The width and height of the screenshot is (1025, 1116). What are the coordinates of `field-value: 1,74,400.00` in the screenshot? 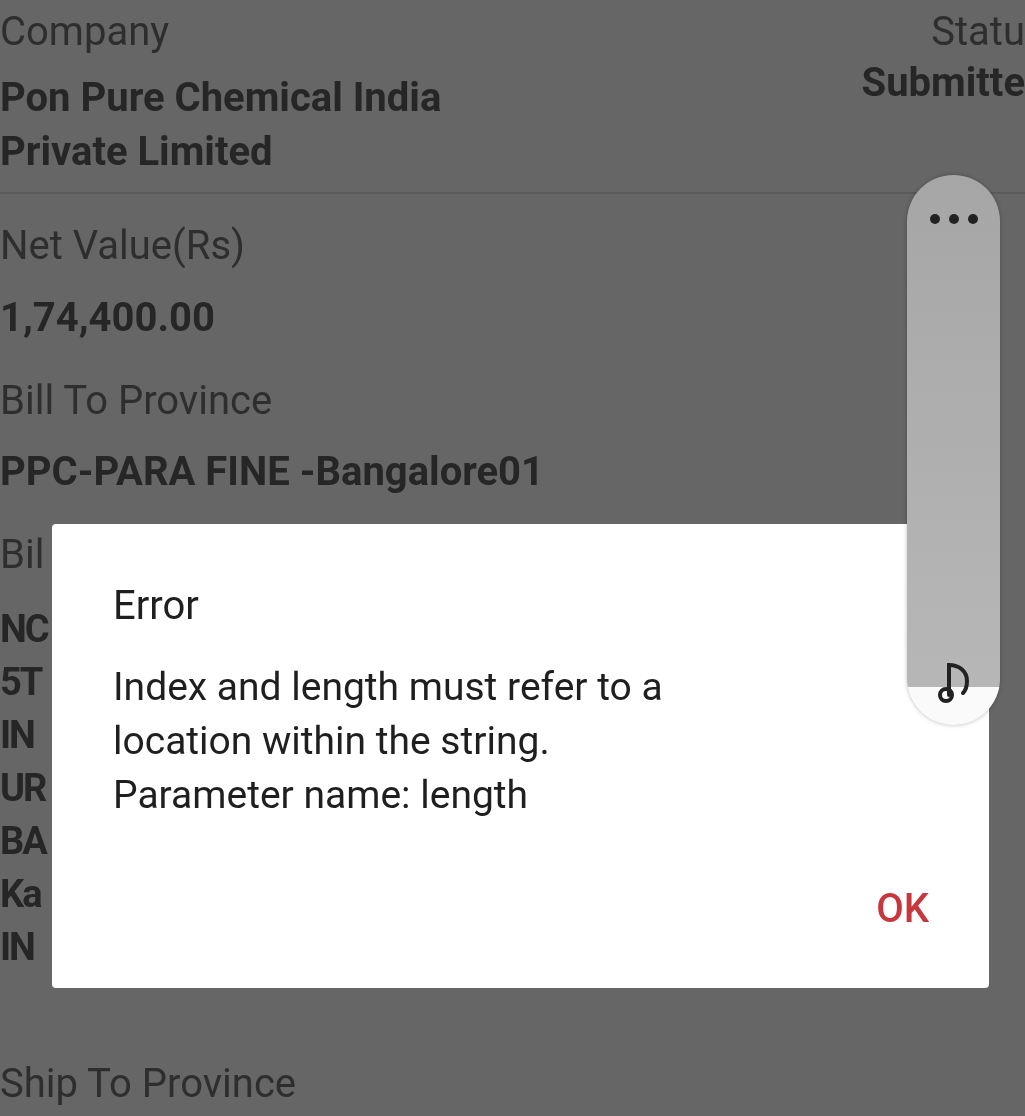 It's located at (107, 318).